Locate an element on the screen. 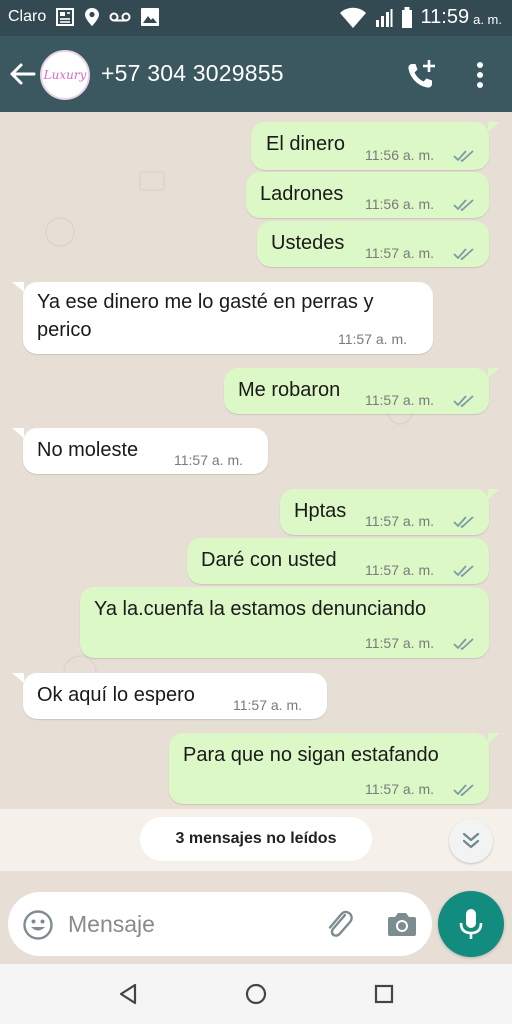 This screenshot has height=1024, width=512. message-text: Ustedes is located at coordinates (308, 243).